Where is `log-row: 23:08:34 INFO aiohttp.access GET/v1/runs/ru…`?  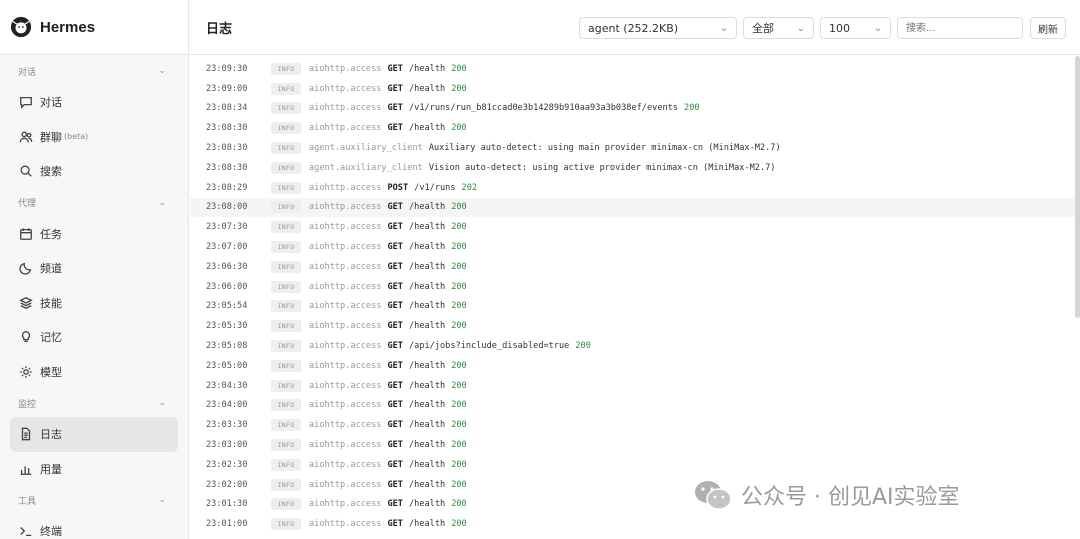 log-row: 23:08:34 INFO aiohttp.access GET/v1/runs/ru… is located at coordinates (635, 109).